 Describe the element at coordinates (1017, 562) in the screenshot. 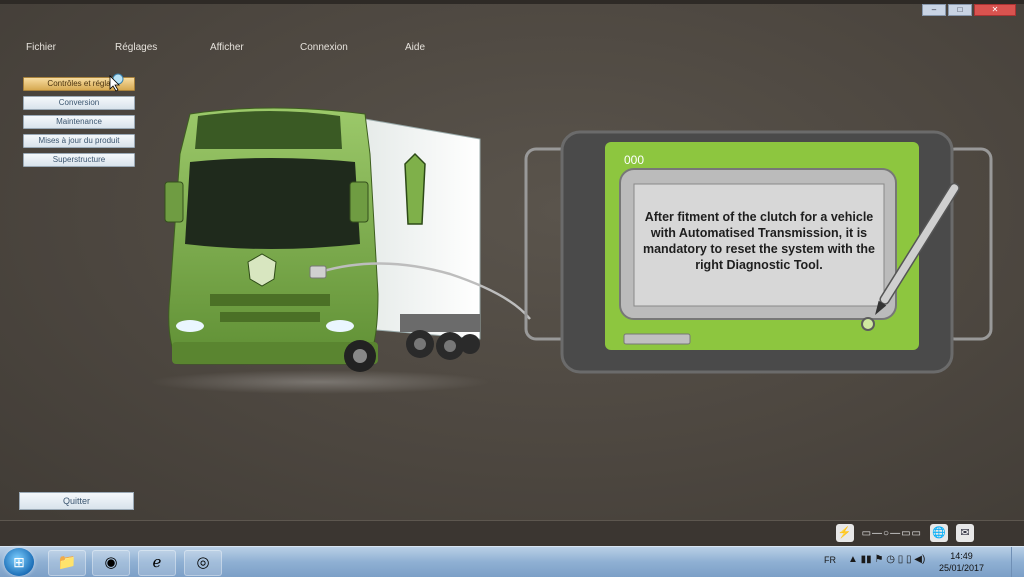

I see `show-desktop-button` at that location.